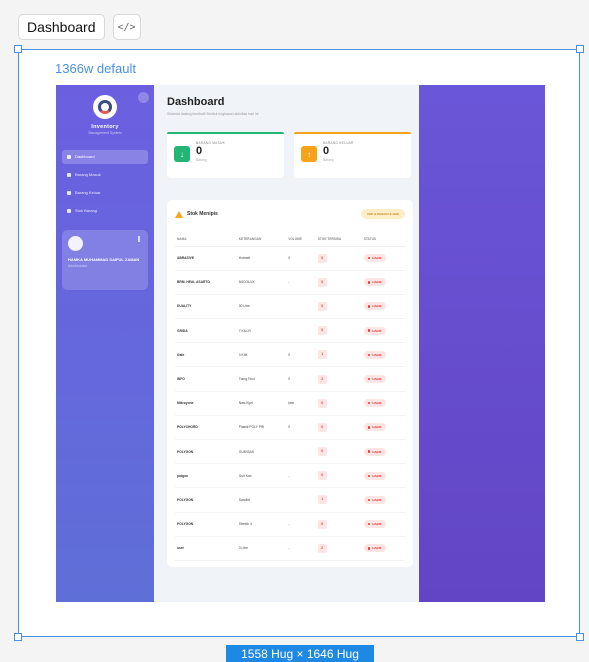 This screenshot has width=589, height=662. What do you see at coordinates (139, 238) in the screenshot?
I see `user-menu-icon` at bounding box center [139, 238].